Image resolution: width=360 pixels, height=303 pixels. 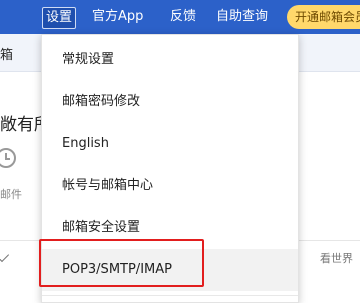 I want to click on clock-icon, so click(x=8, y=158).